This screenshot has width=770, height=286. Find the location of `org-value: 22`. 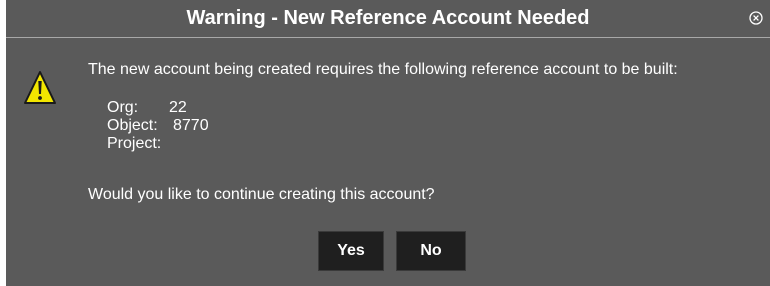

org-value: 22 is located at coordinates (178, 107).